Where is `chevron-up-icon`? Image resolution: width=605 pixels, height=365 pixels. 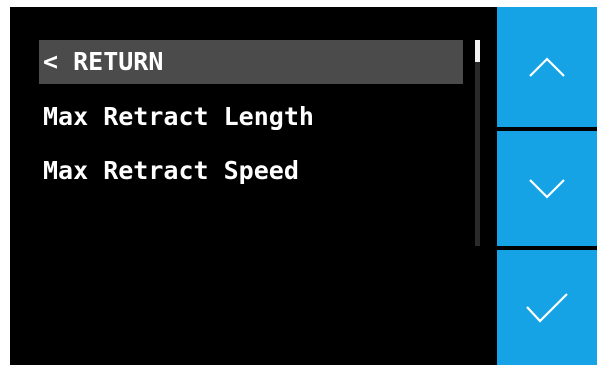 chevron-up-icon is located at coordinates (547, 67).